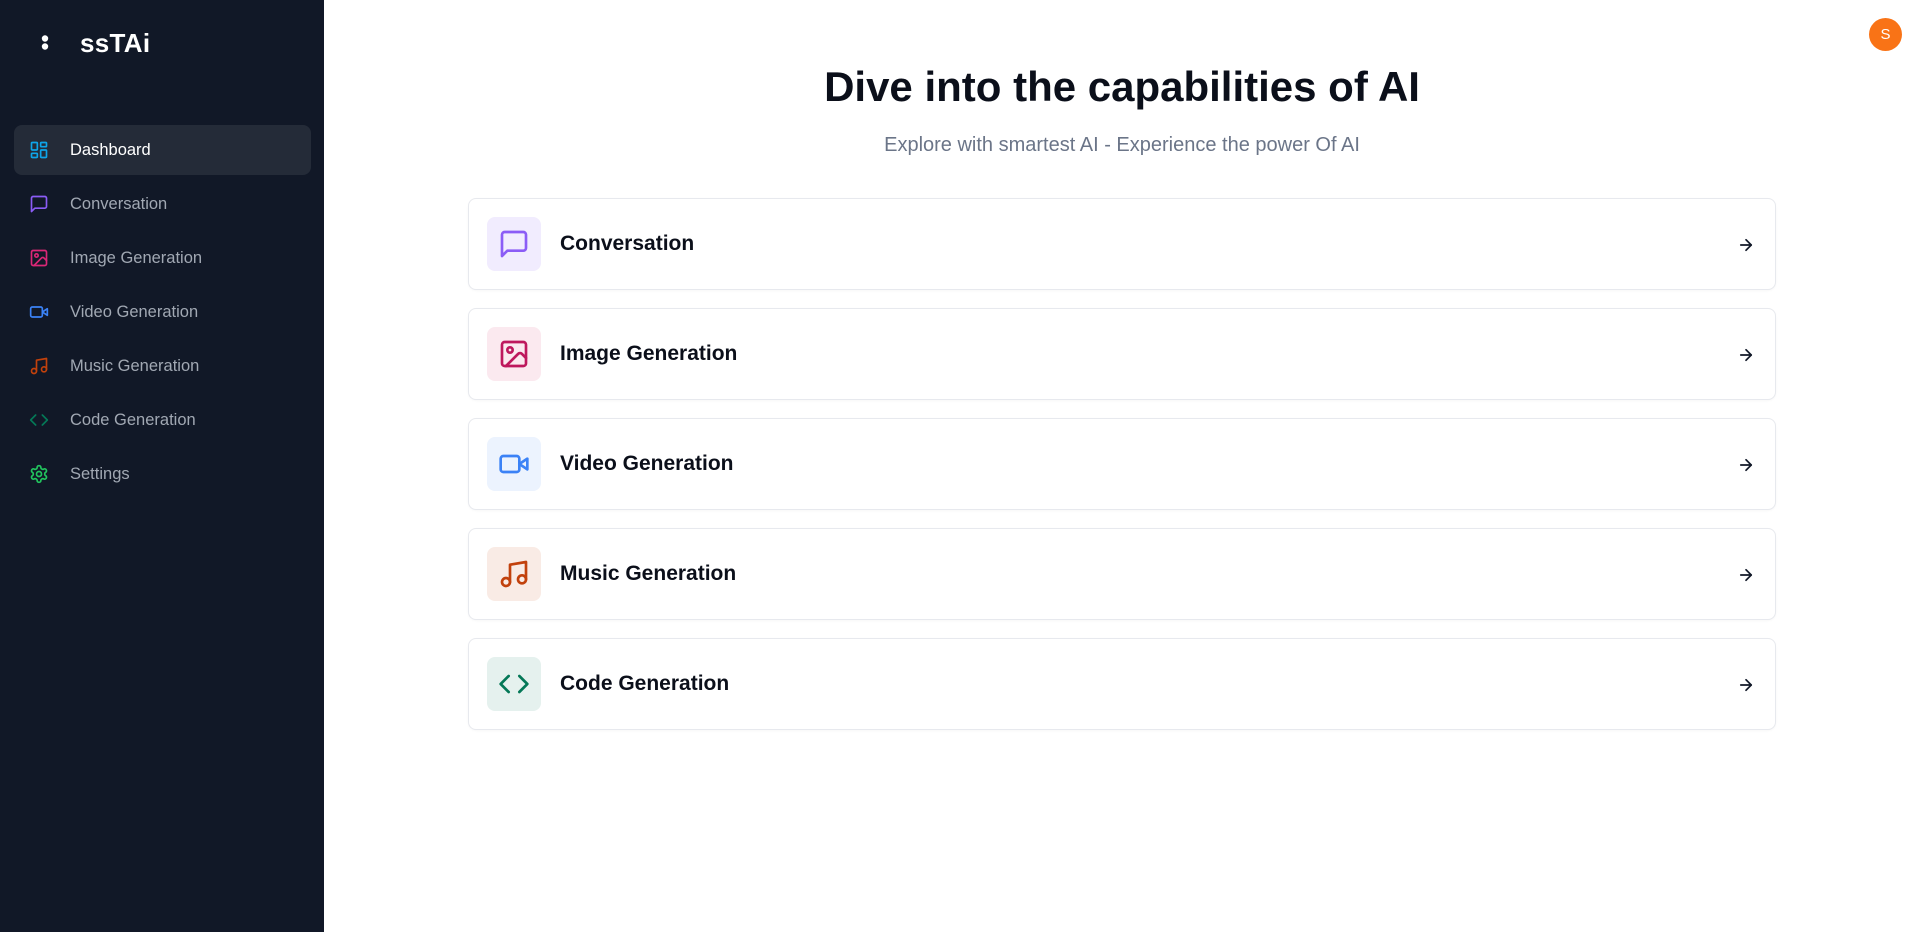 This screenshot has width=1919, height=932. I want to click on sidebar-item-label: Code Generation, so click(133, 419).